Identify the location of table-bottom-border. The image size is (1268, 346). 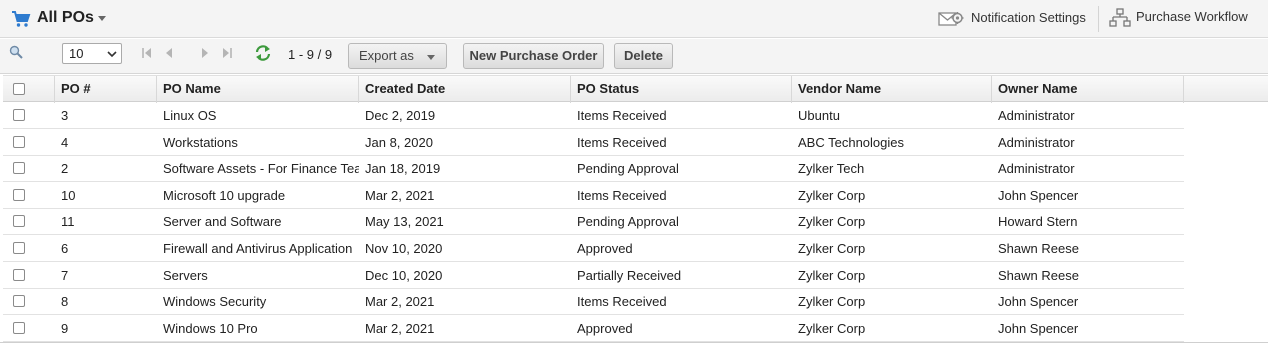
(634, 342).